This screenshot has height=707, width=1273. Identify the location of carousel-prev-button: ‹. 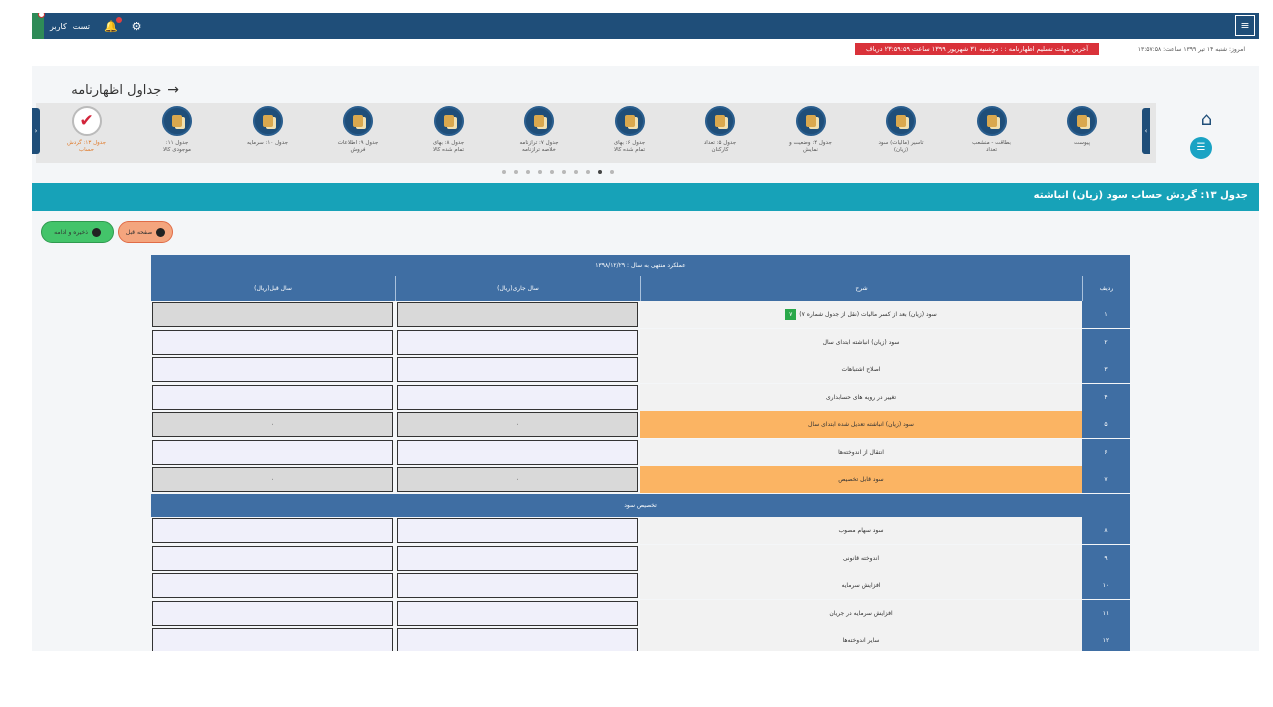
(36, 131).